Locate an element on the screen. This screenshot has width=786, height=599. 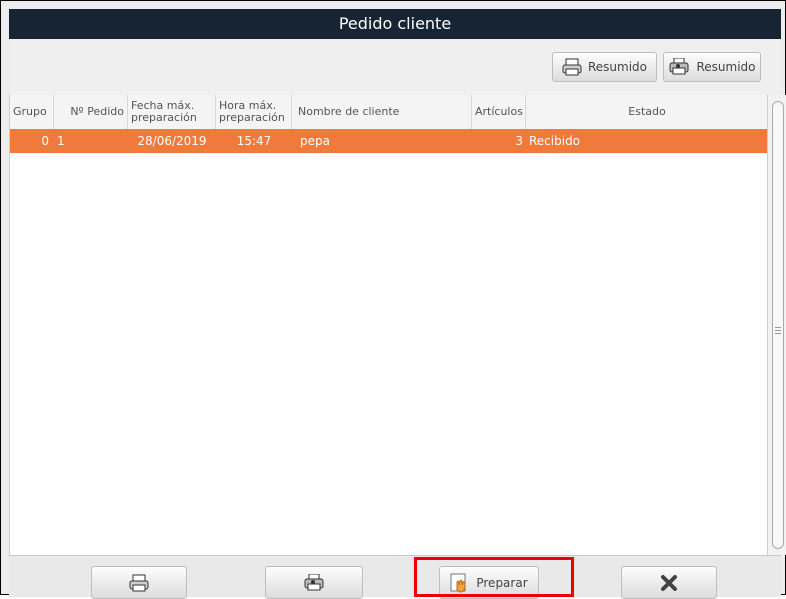
close-icon is located at coordinates (669, 583).